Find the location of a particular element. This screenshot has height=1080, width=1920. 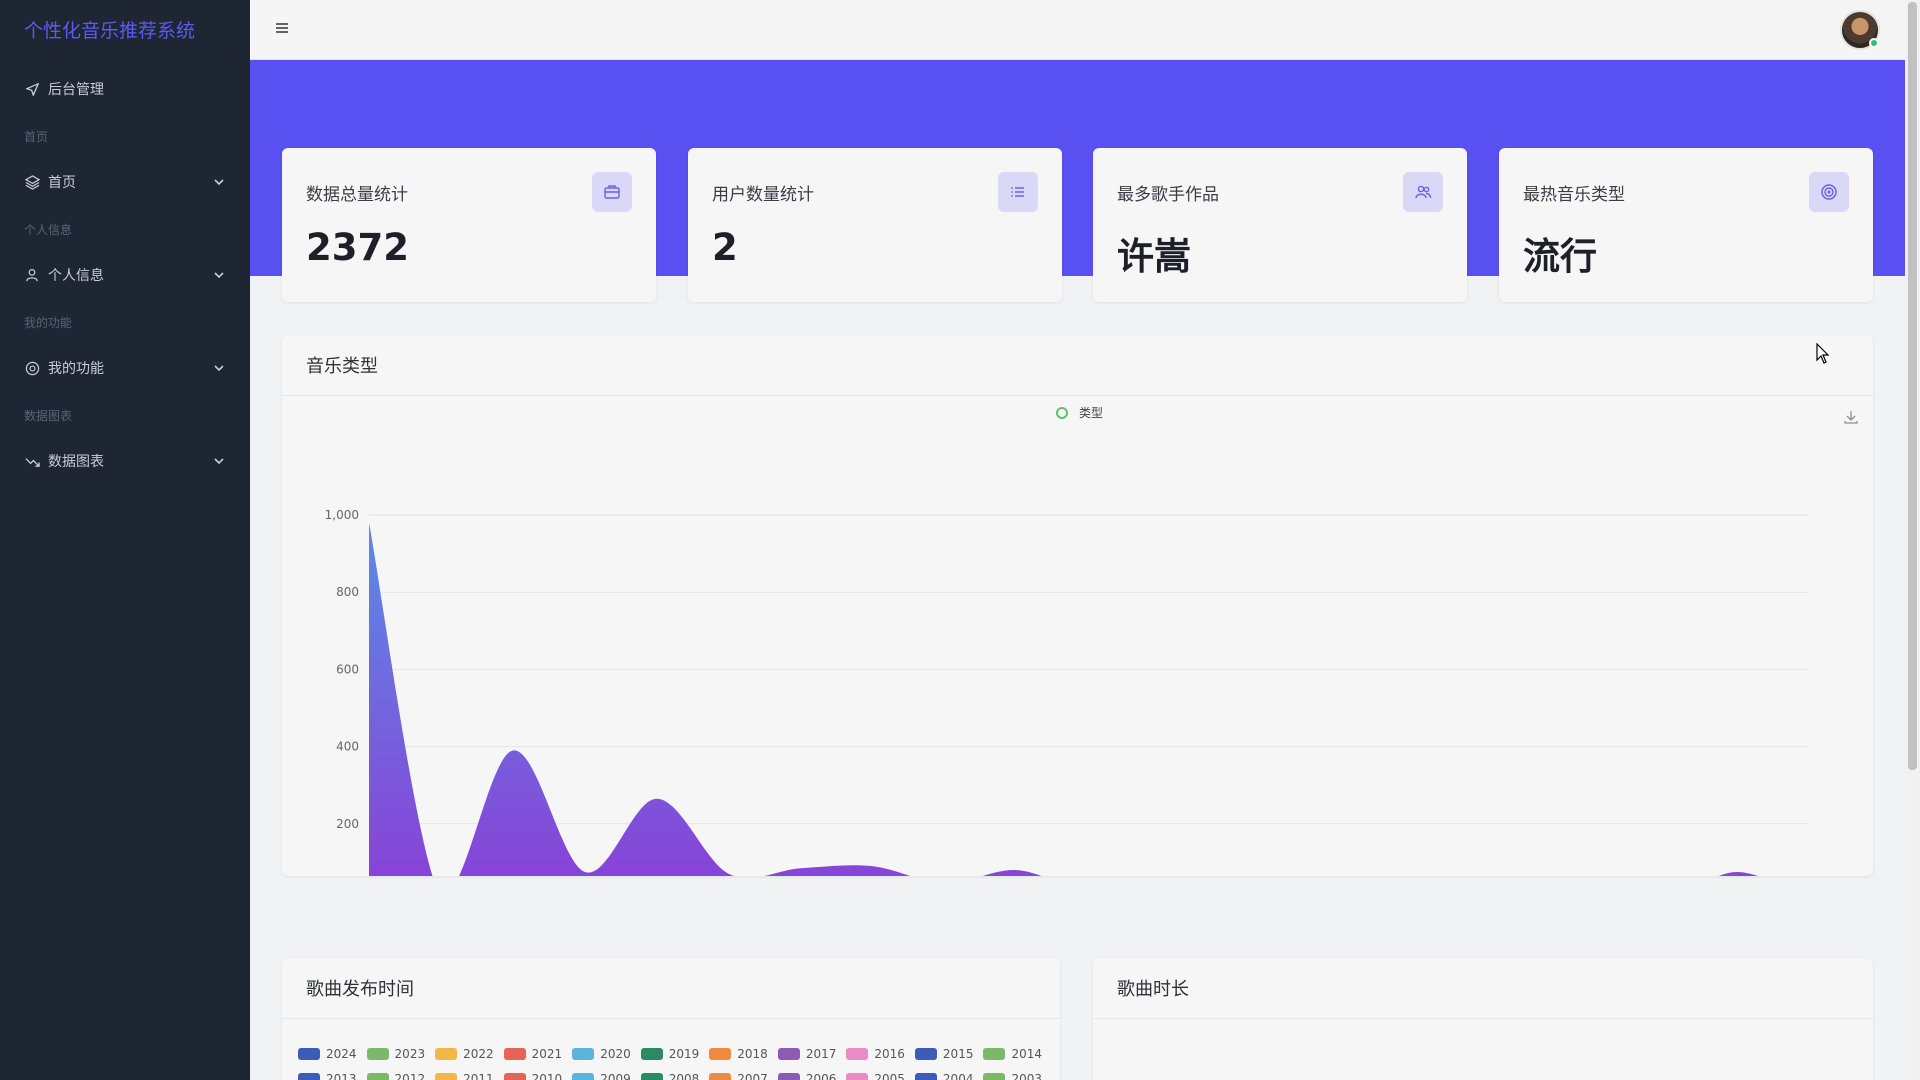

target-icon is located at coordinates (1829, 192).